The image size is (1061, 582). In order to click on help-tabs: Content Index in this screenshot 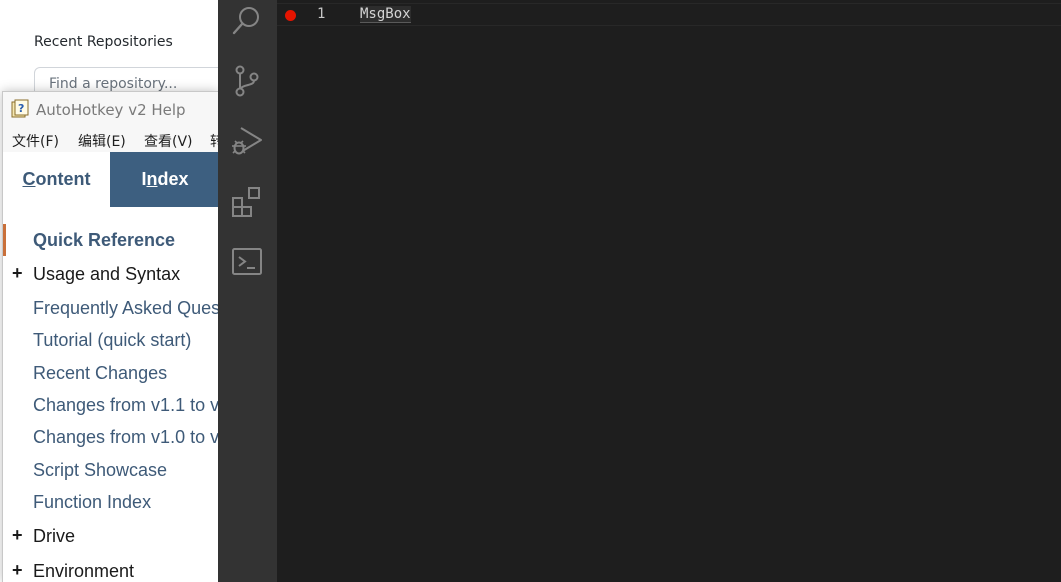, I will do `click(110, 179)`.